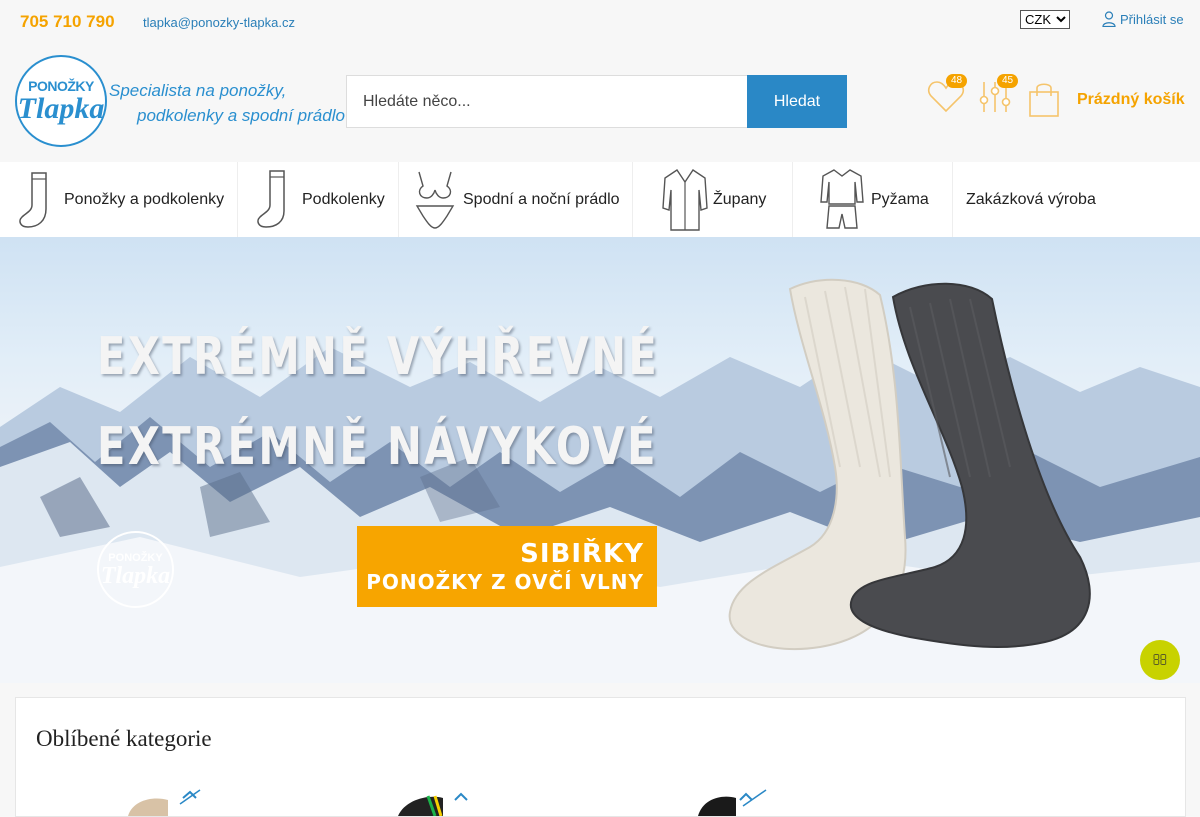 This screenshot has height=817, width=1200. I want to click on slogan-line-2: podkolenky a spodní prádlo, so click(241, 115).